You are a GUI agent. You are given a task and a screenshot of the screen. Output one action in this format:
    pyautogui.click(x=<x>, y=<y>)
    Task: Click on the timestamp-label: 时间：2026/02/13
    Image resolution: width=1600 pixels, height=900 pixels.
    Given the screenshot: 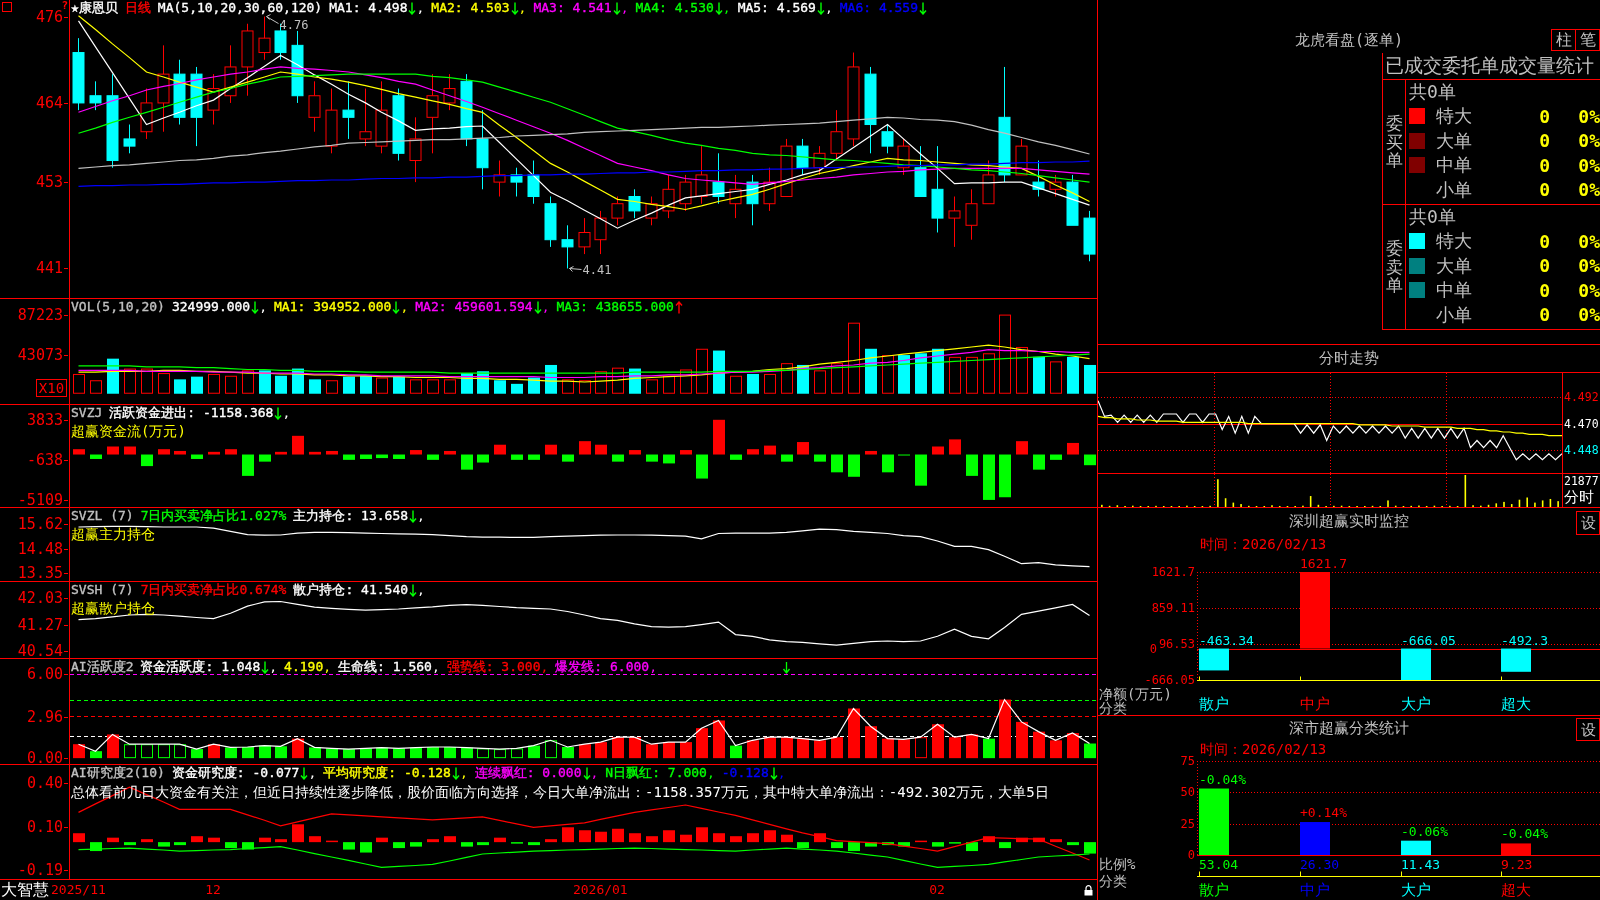 What is the action you would take?
    pyautogui.click(x=1263, y=749)
    